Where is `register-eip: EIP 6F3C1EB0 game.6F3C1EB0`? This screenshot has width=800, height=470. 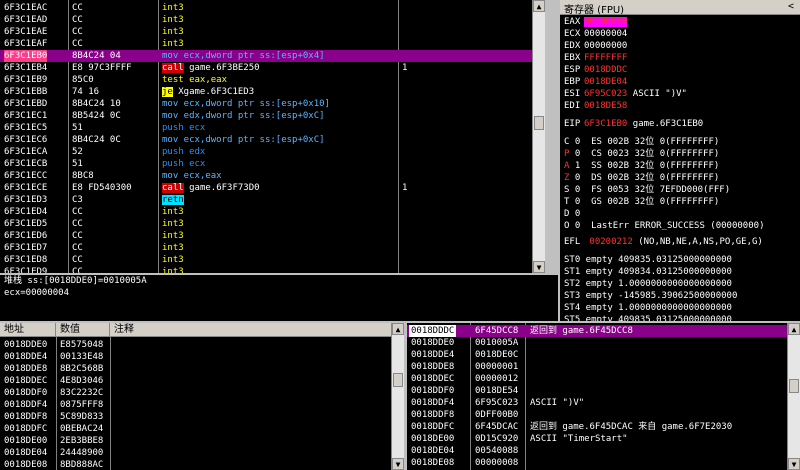 register-eip: EIP 6F3C1EB0 game.6F3C1EB0 is located at coordinates (633, 124).